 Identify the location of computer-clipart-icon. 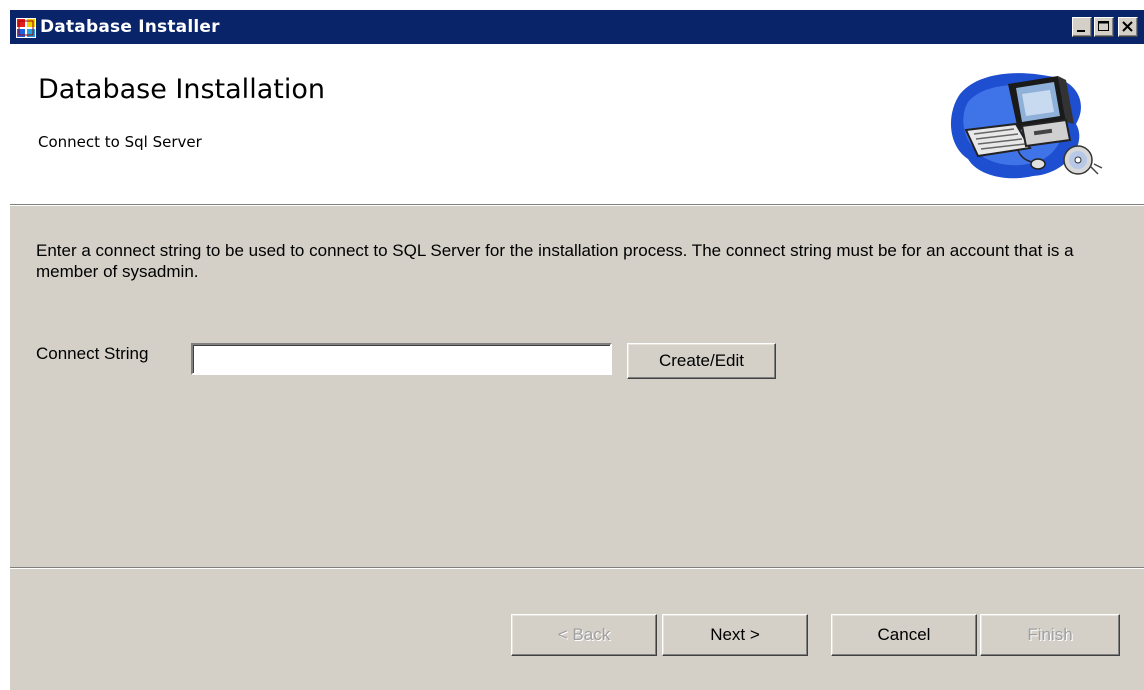
(1026, 126).